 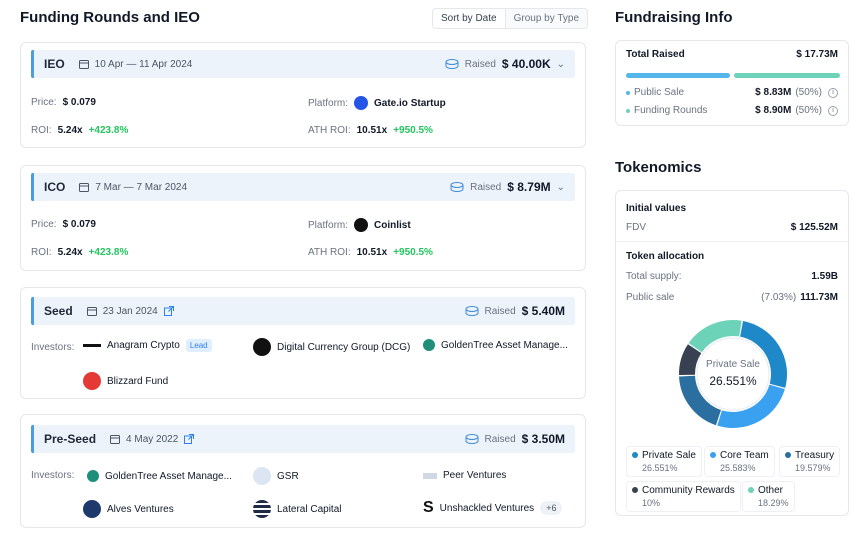 What do you see at coordinates (739, 461) in the screenshot?
I see `legend-core-team: Core Team 25.583%` at bounding box center [739, 461].